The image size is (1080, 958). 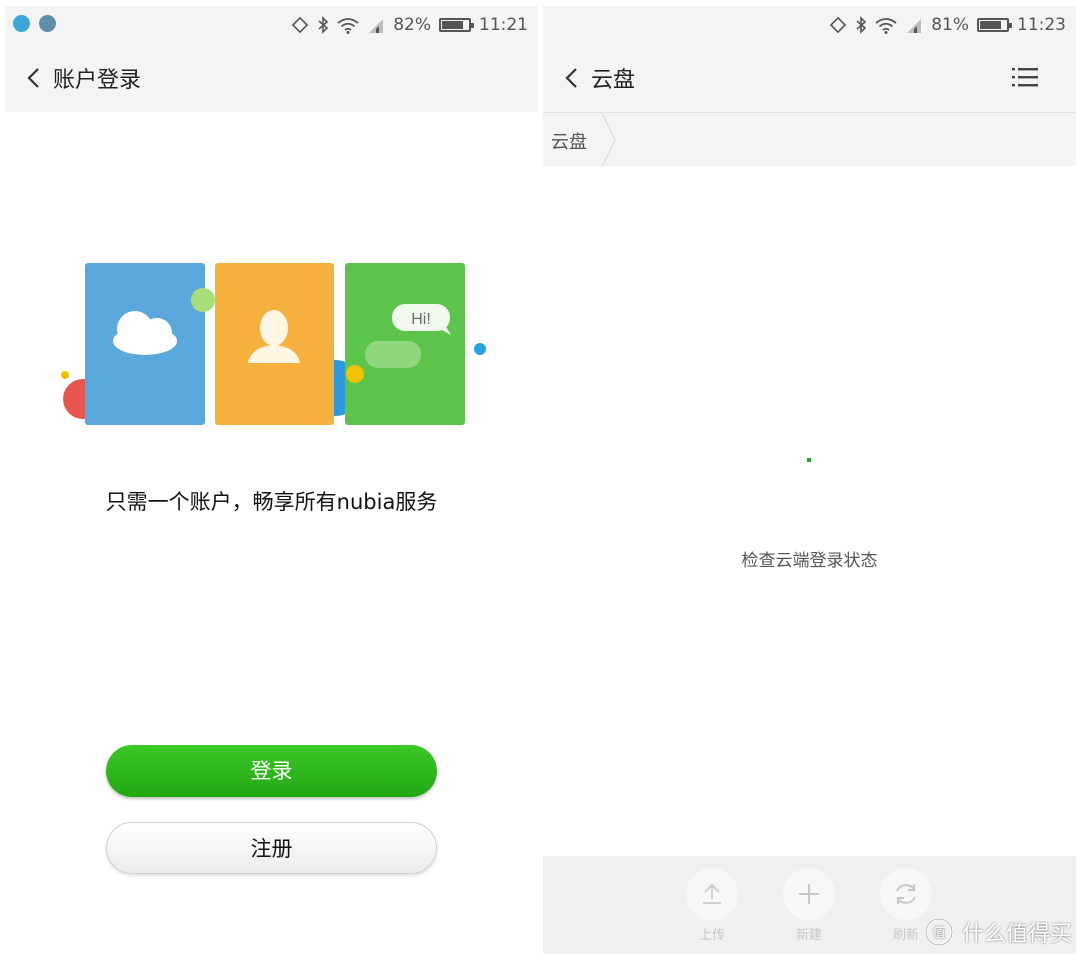 I want to click on upload-icon, so click(x=712, y=893).